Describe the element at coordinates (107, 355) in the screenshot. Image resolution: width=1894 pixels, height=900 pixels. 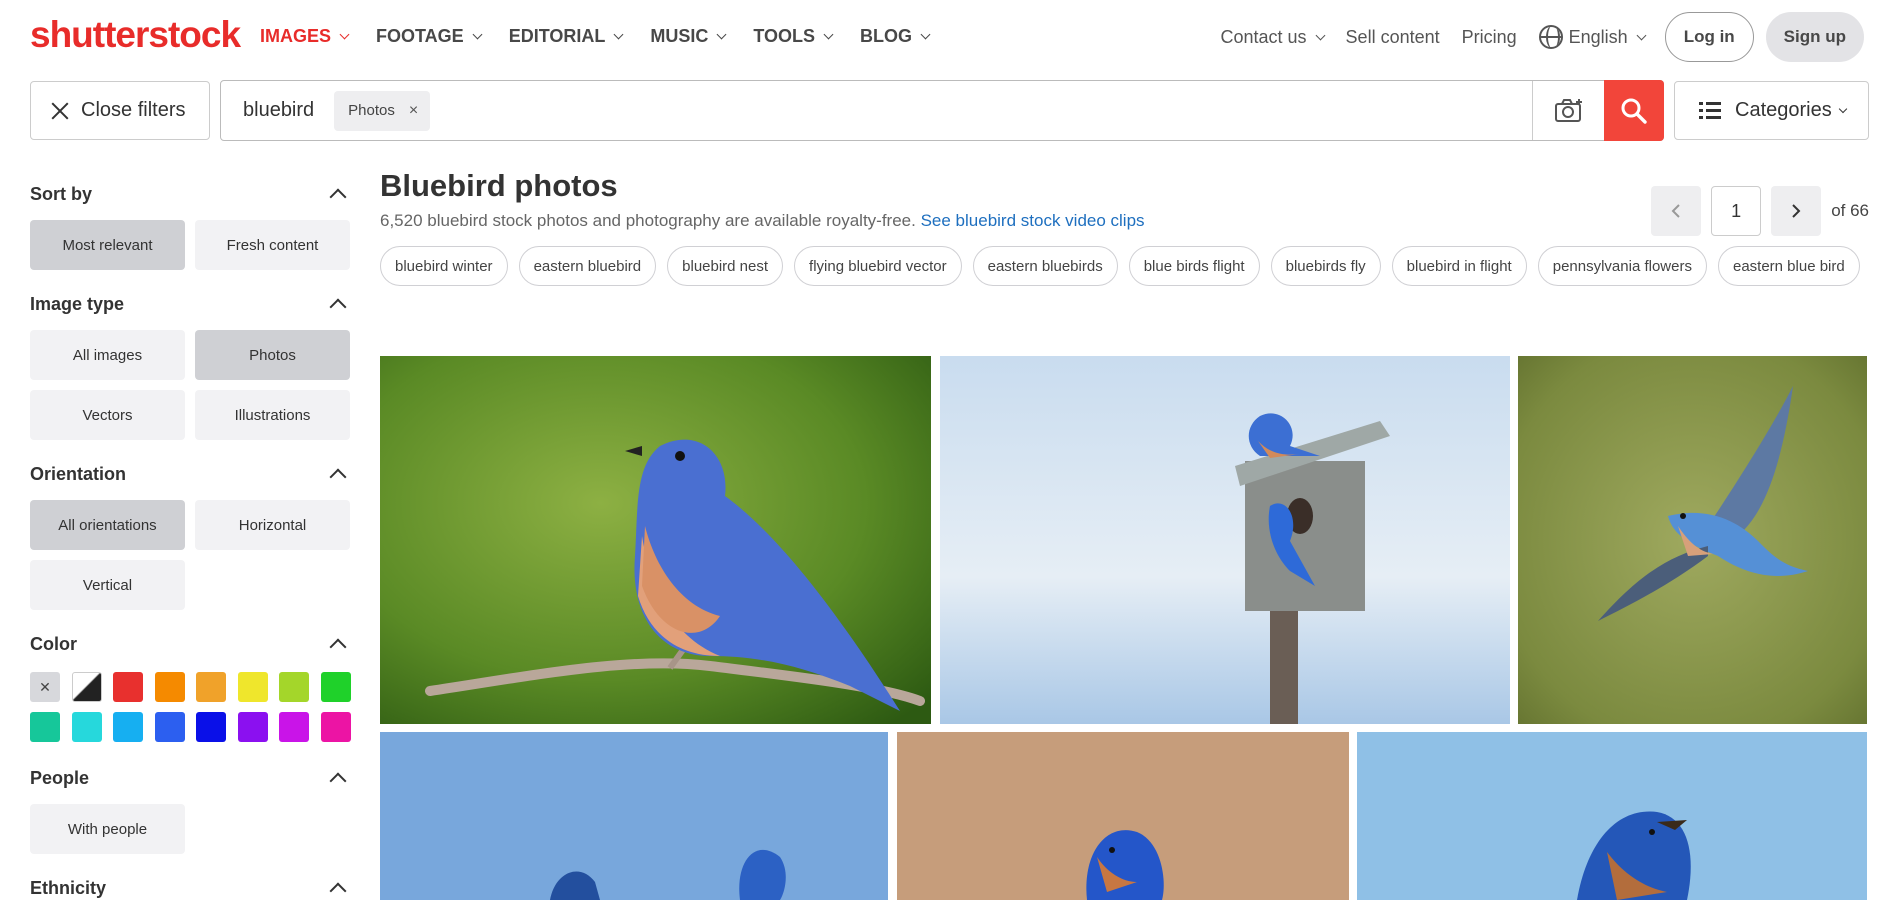
I see `type-all-images: All images` at that location.